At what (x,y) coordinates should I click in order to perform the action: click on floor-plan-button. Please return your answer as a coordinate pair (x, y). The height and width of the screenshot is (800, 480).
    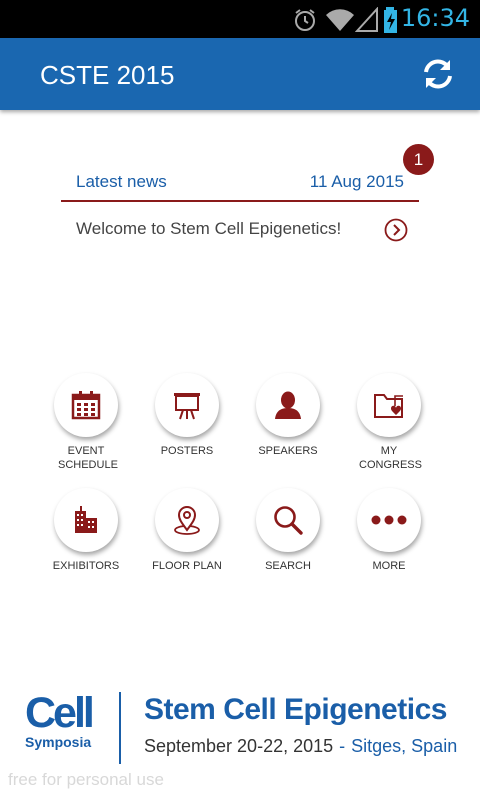
    Looking at the image, I should click on (187, 520).